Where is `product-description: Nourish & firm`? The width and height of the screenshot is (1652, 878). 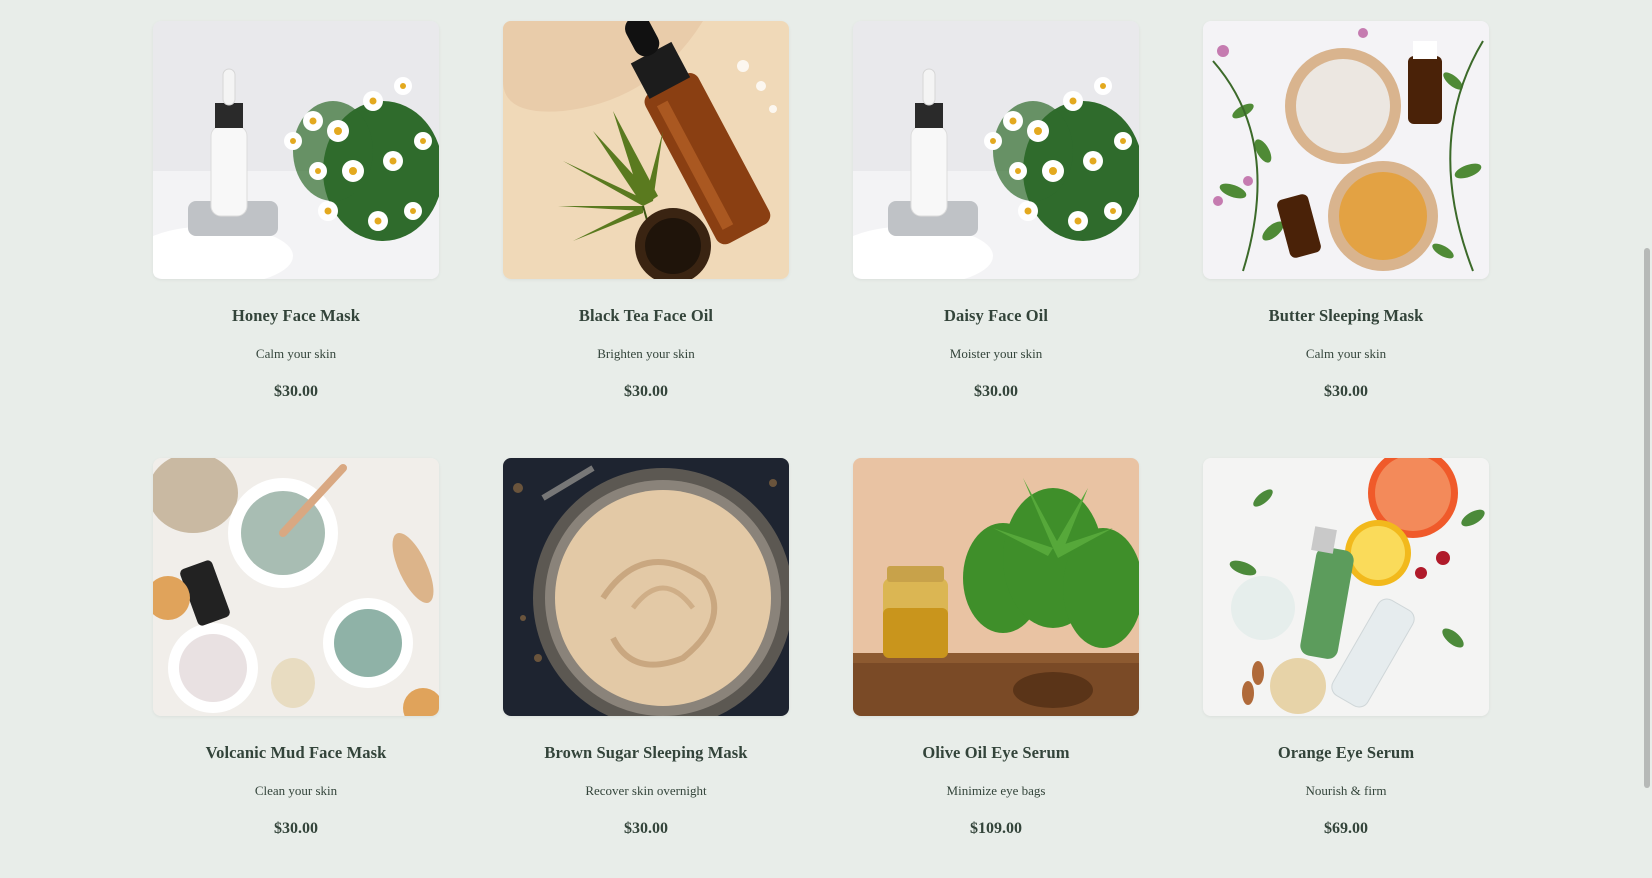 product-description: Nourish & firm is located at coordinates (1346, 790).